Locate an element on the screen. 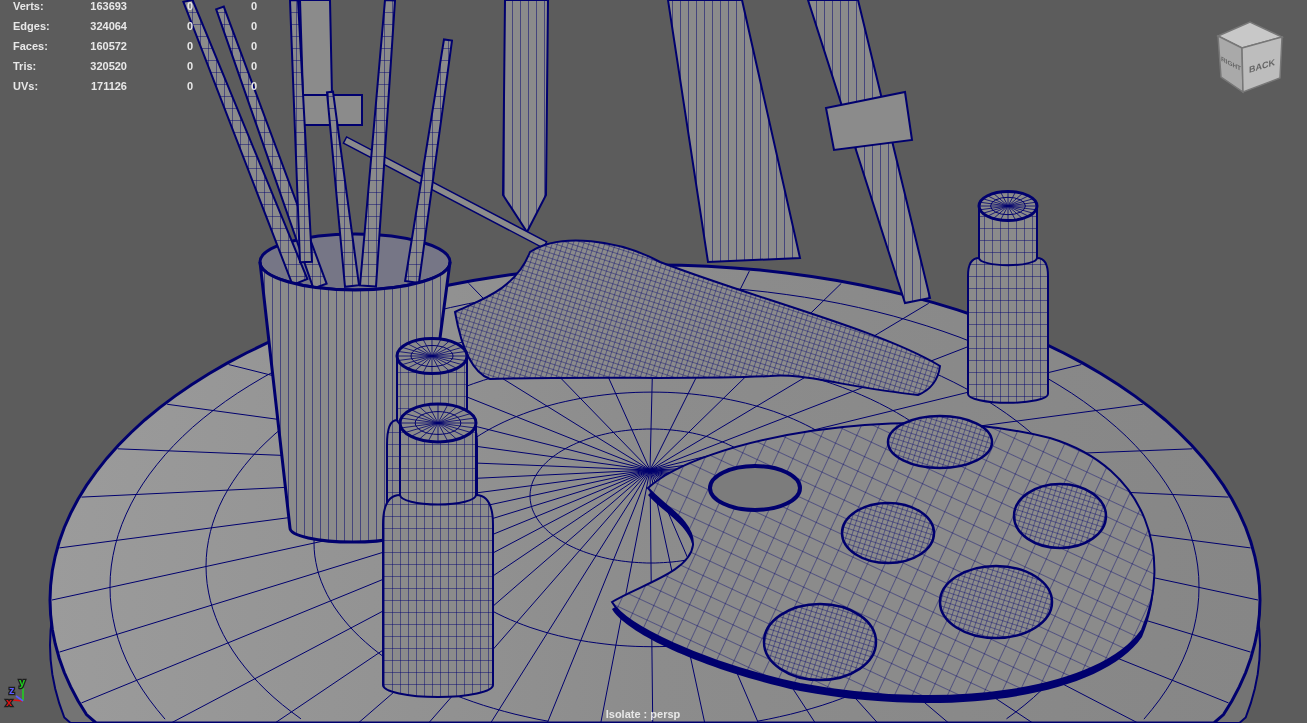 The image size is (1307, 723). stat-value: 320520 is located at coordinates (108, 66).